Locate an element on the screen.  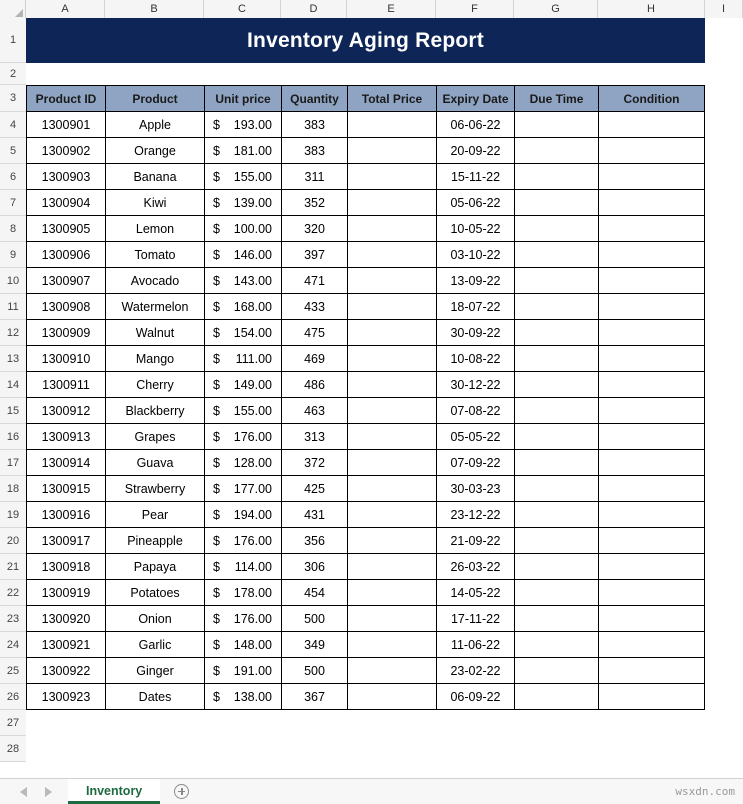
cell-expiry-date: 17-11-22 is located at coordinates (475, 619).